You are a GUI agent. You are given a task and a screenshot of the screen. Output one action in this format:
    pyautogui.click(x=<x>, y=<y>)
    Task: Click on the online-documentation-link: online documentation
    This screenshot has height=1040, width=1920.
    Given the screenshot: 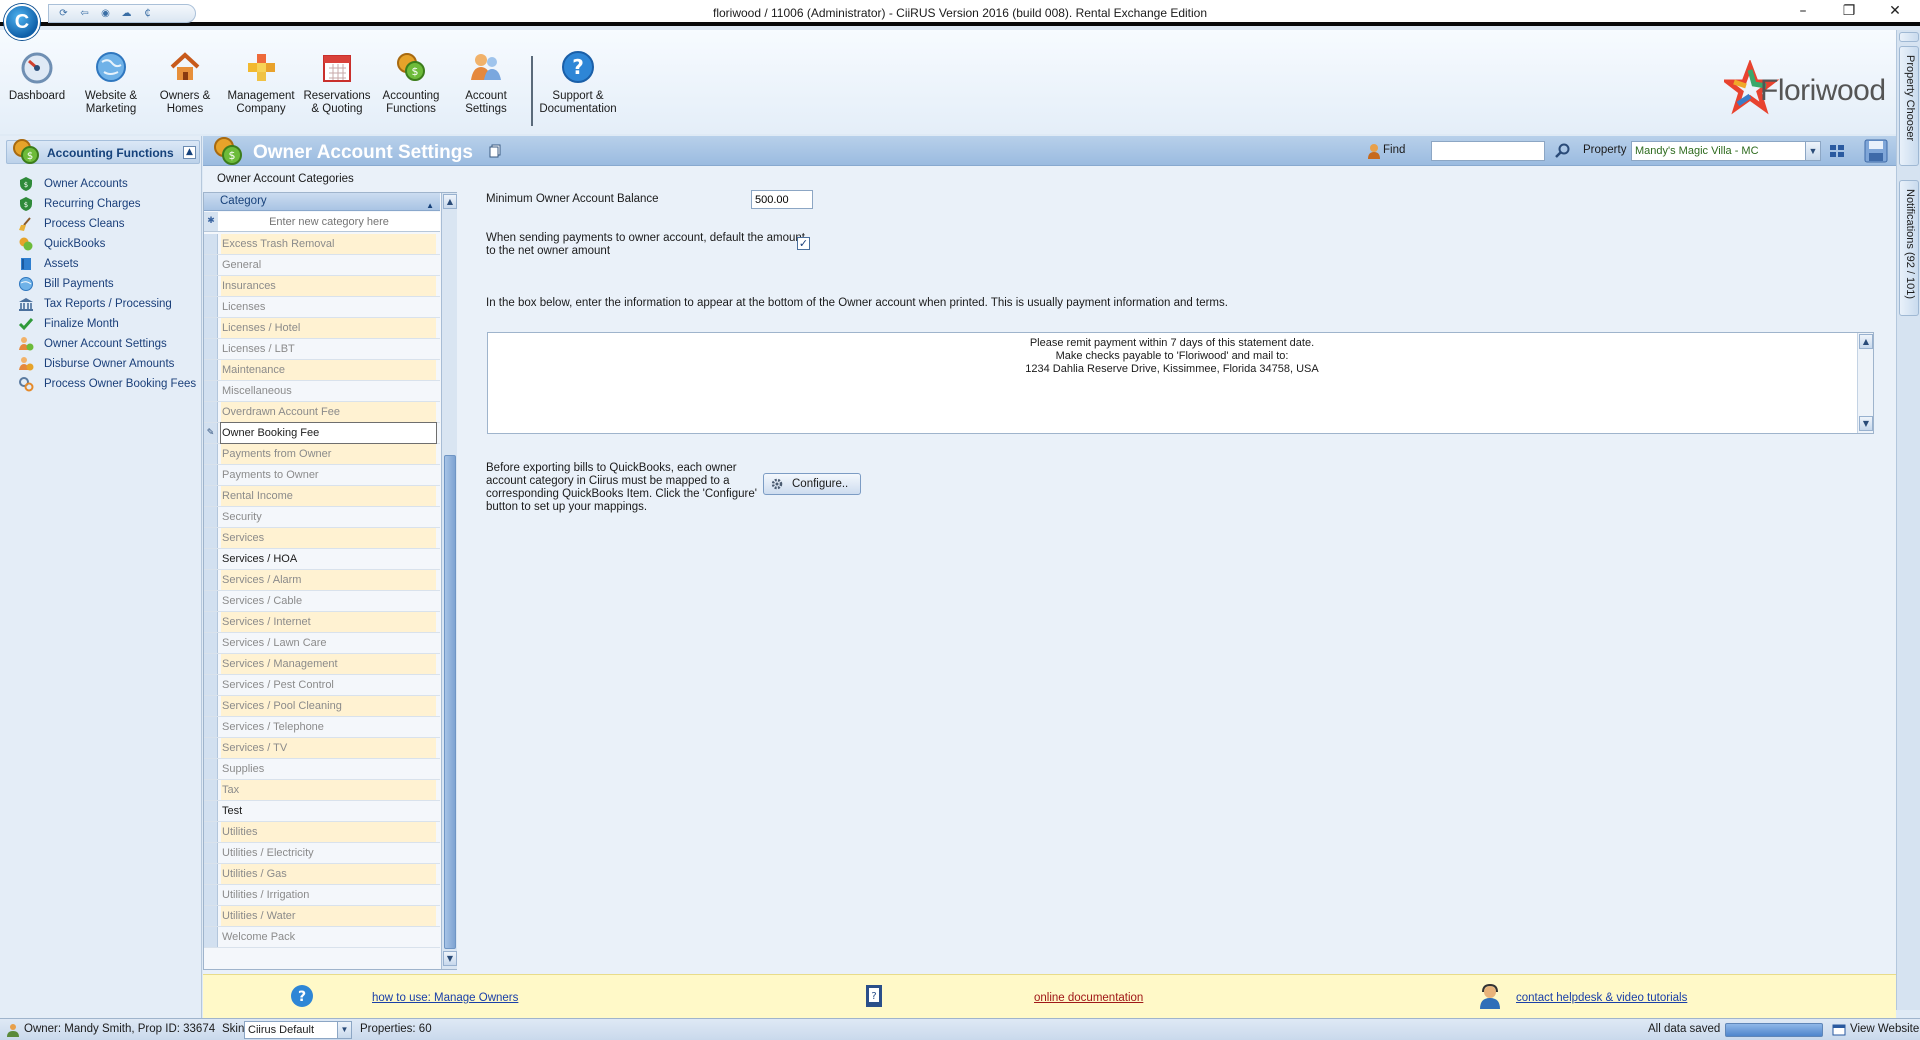 What is the action you would take?
    pyautogui.click(x=1088, y=998)
    